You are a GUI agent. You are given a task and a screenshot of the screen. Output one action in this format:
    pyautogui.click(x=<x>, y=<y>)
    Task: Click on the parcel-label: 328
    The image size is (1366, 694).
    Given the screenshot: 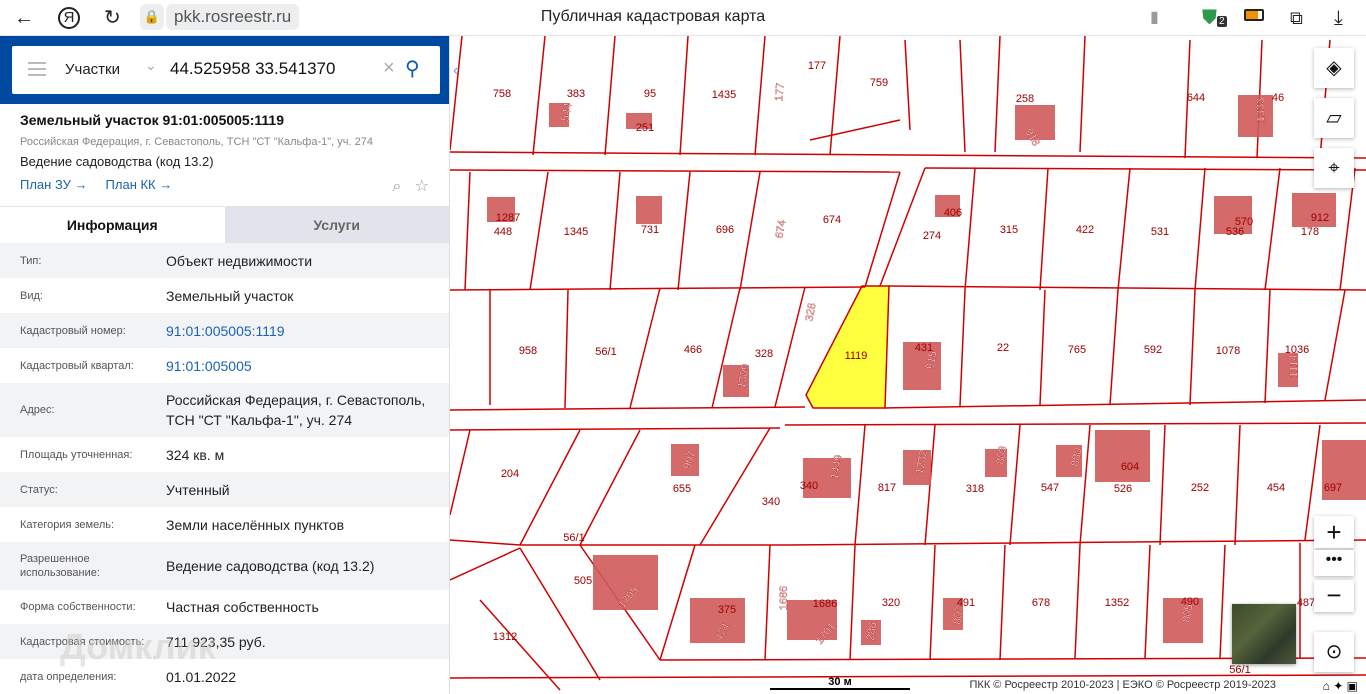 What is the action you would take?
    pyautogui.click(x=764, y=354)
    